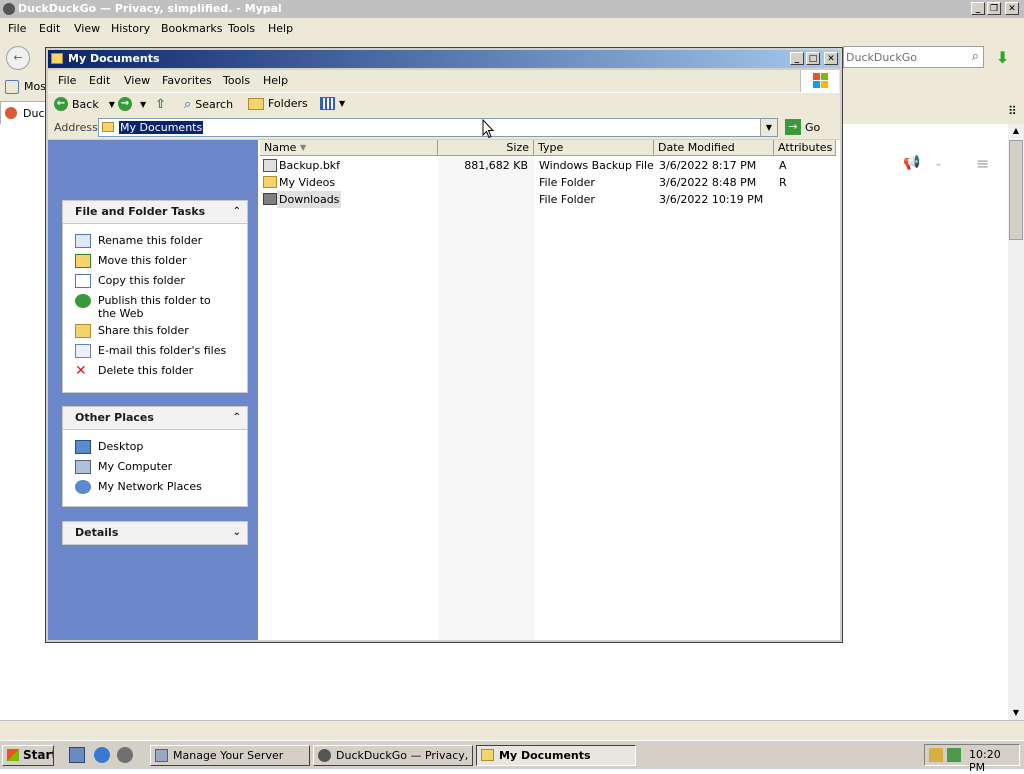 The height and width of the screenshot is (774, 1024). Describe the element at coordinates (230, 755) in the screenshot. I see `taskbar-item-manage-server: Manage Your Server` at that location.